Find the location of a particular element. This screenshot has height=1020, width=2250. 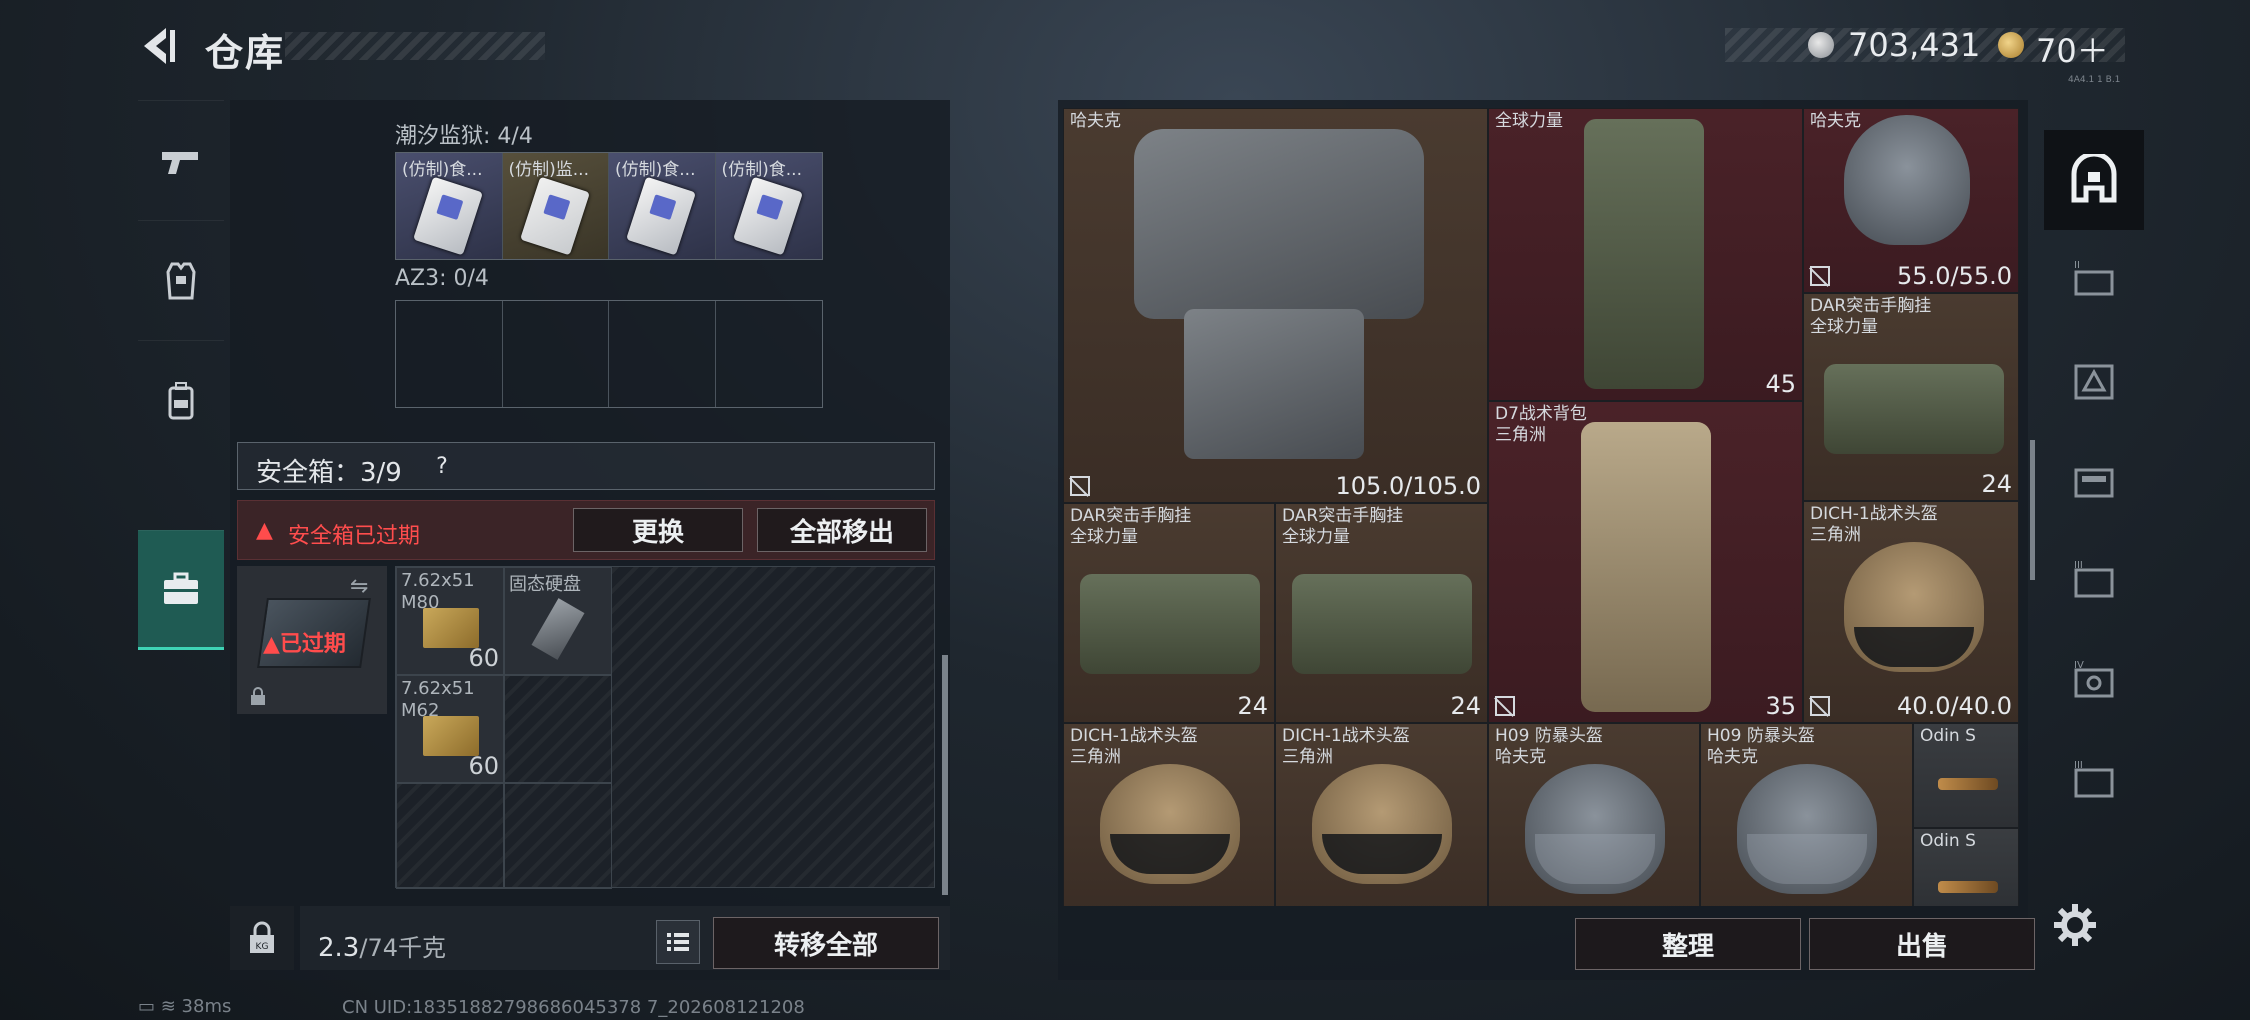

storage-sub-icon: IV is located at coordinates (2094, 679).